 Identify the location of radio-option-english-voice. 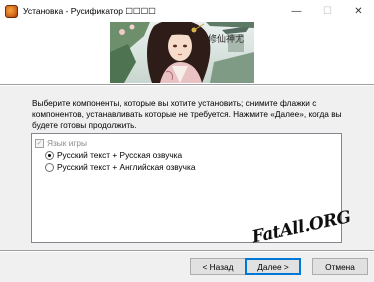
(49, 167).